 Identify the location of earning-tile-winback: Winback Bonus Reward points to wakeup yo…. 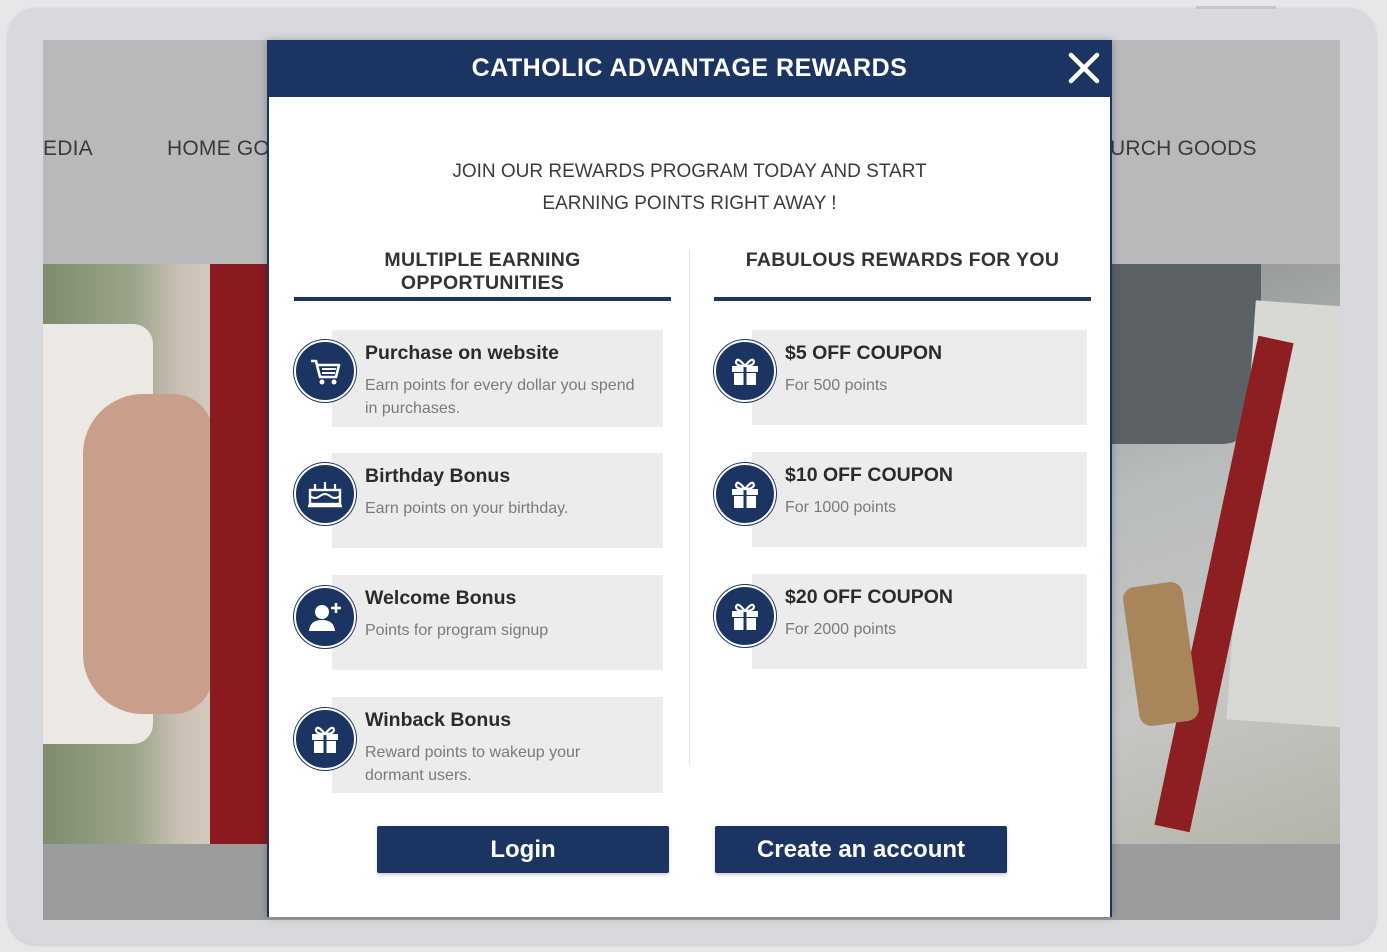
(497, 745).